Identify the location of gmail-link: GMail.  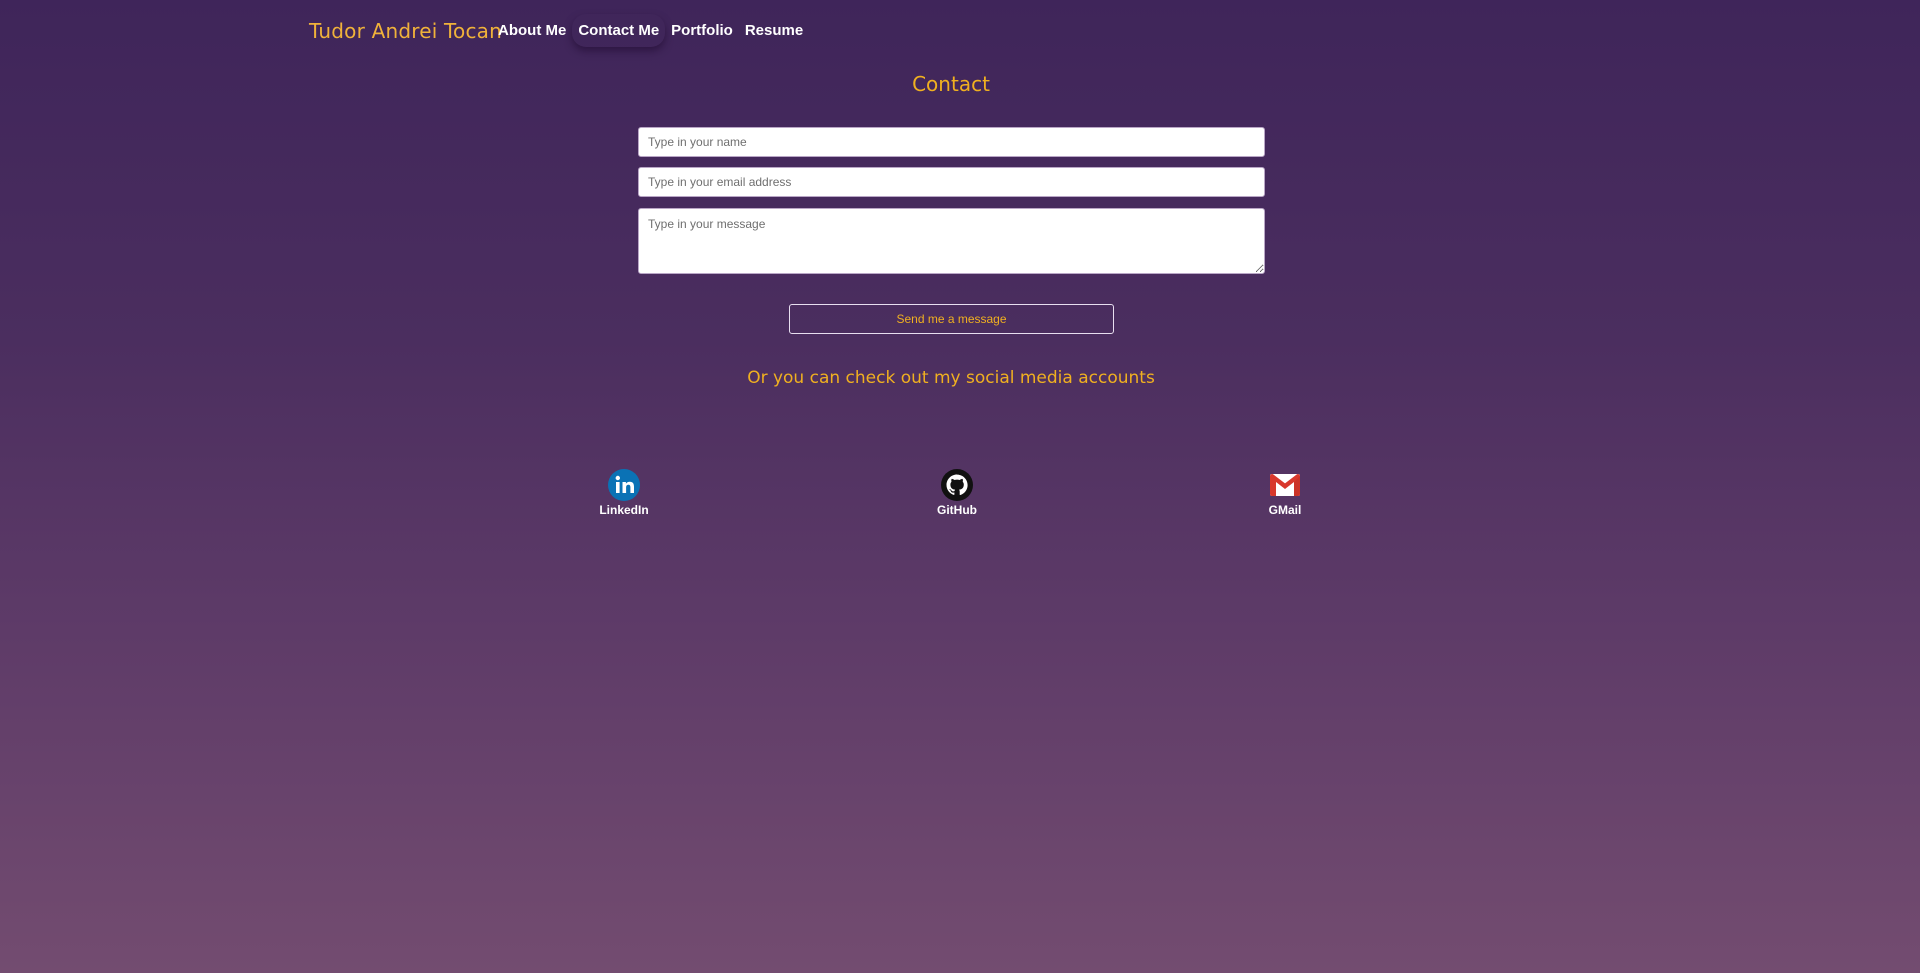
(1285, 492).